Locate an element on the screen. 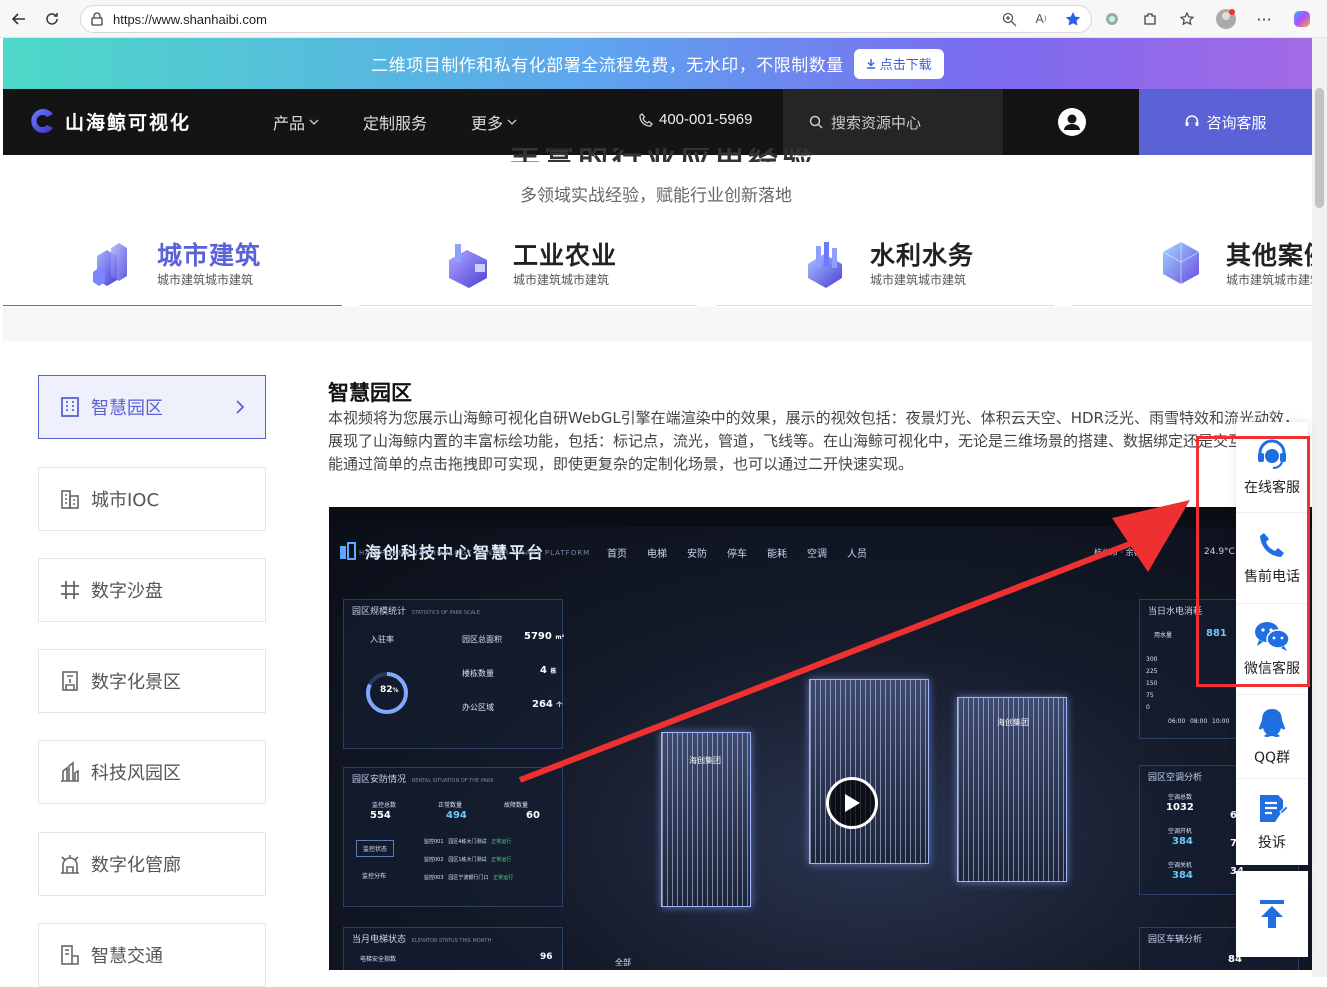 This screenshot has width=1327, height=987. reload-icon is located at coordinates (52, 19).